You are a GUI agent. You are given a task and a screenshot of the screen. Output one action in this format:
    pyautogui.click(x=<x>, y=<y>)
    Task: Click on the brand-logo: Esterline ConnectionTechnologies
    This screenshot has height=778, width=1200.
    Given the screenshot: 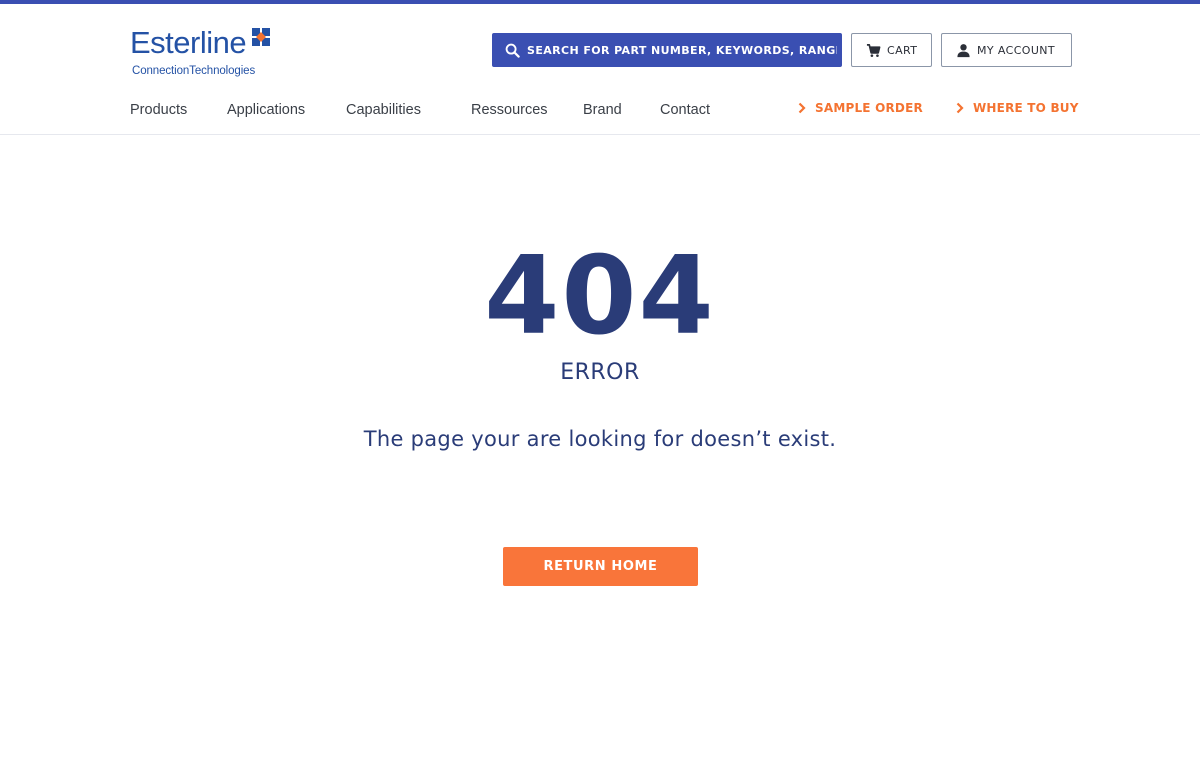 What is the action you would take?
    pyautogui.click(x=203, y=54)
    